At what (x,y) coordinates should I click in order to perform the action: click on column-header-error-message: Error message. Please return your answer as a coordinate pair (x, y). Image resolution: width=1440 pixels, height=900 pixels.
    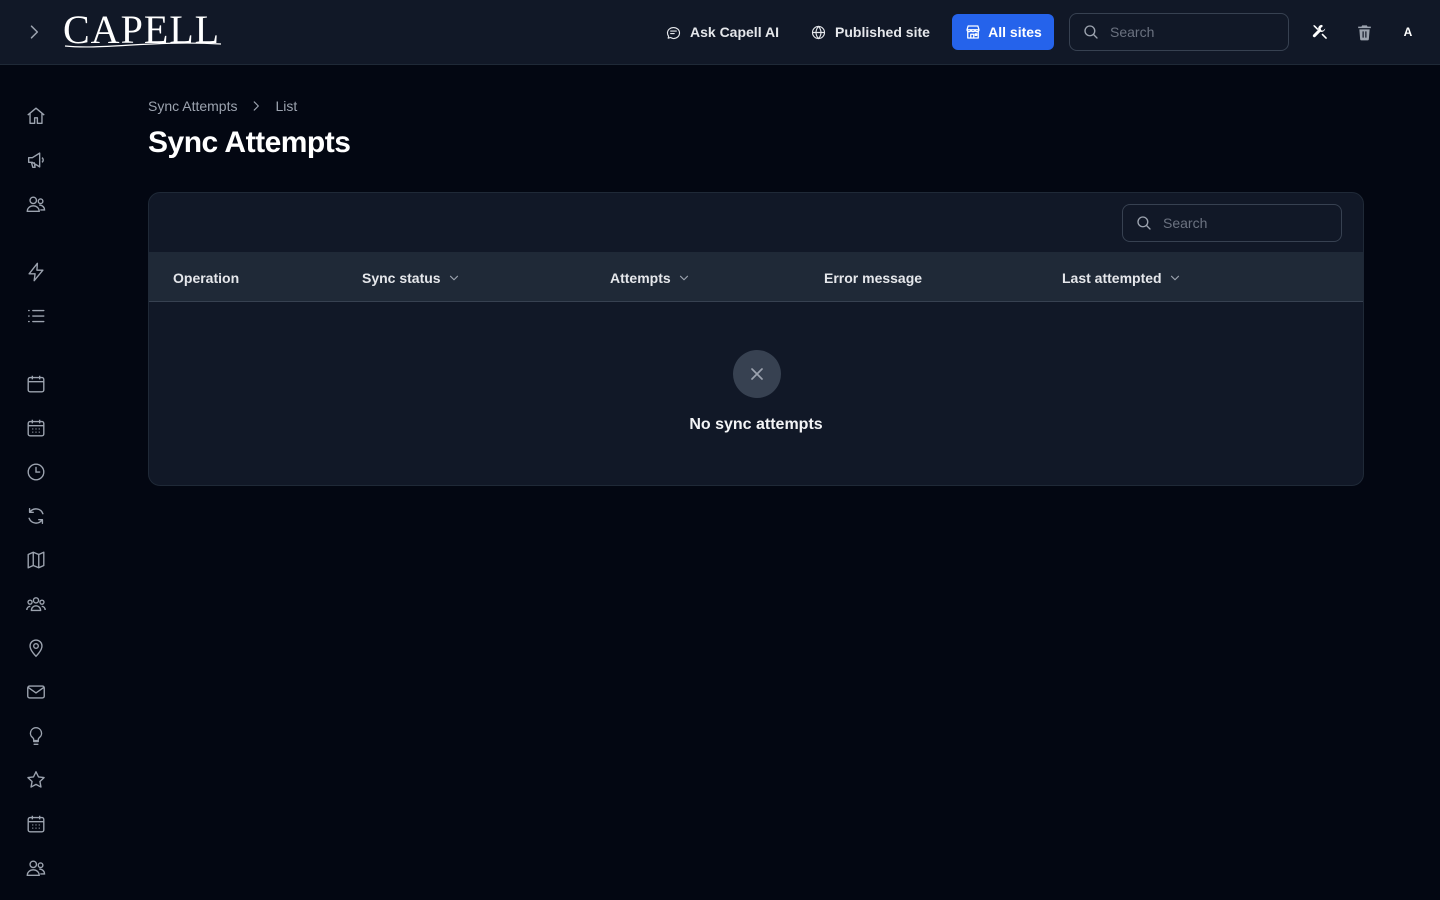
    Looking at the image, I should click on (873, 277).